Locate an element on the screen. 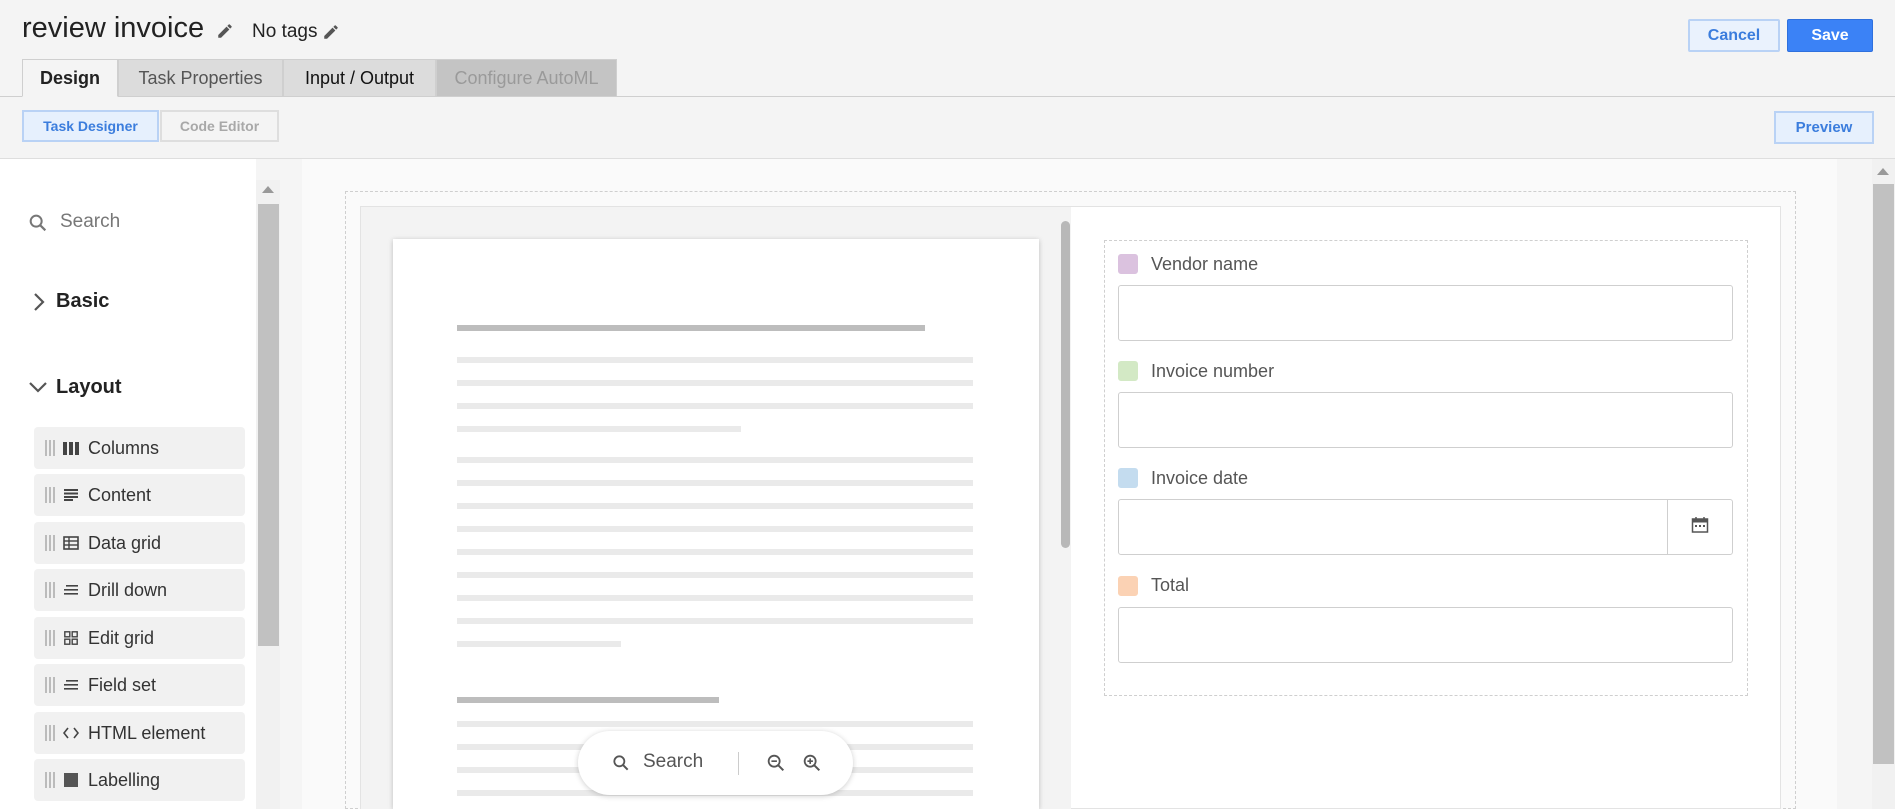  chevron-down-icon is located at coordinates (38, 389).